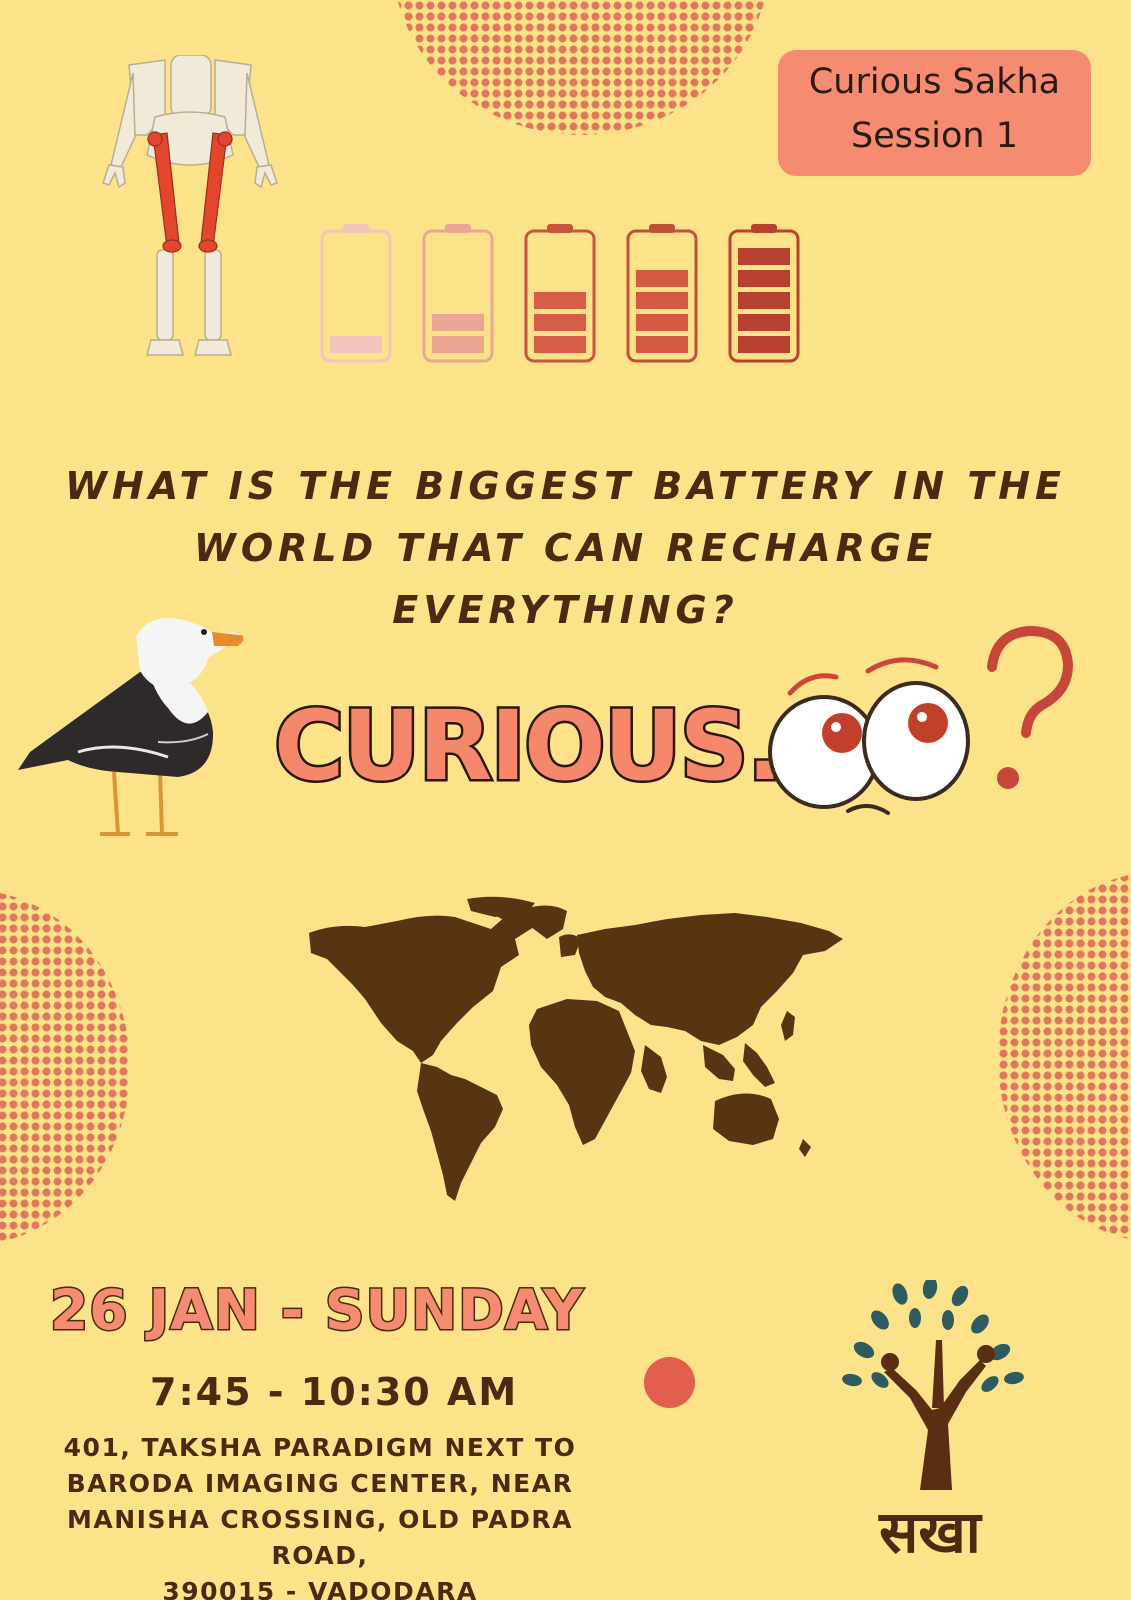 This screenshot has width=1131, height=1600. I want to click on curious-headline: CURIOUS.., so click(546, 746).